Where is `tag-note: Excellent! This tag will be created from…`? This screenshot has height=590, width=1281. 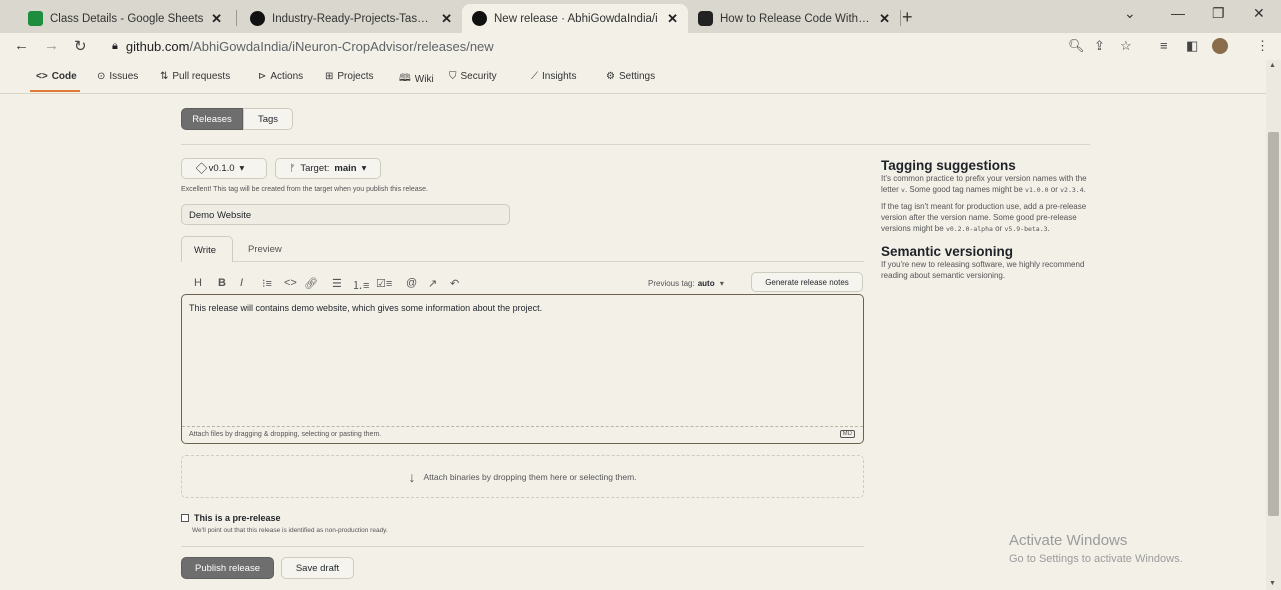
tag-note: Excellent! This tag will be created from… is located at coordinates (304, 189).